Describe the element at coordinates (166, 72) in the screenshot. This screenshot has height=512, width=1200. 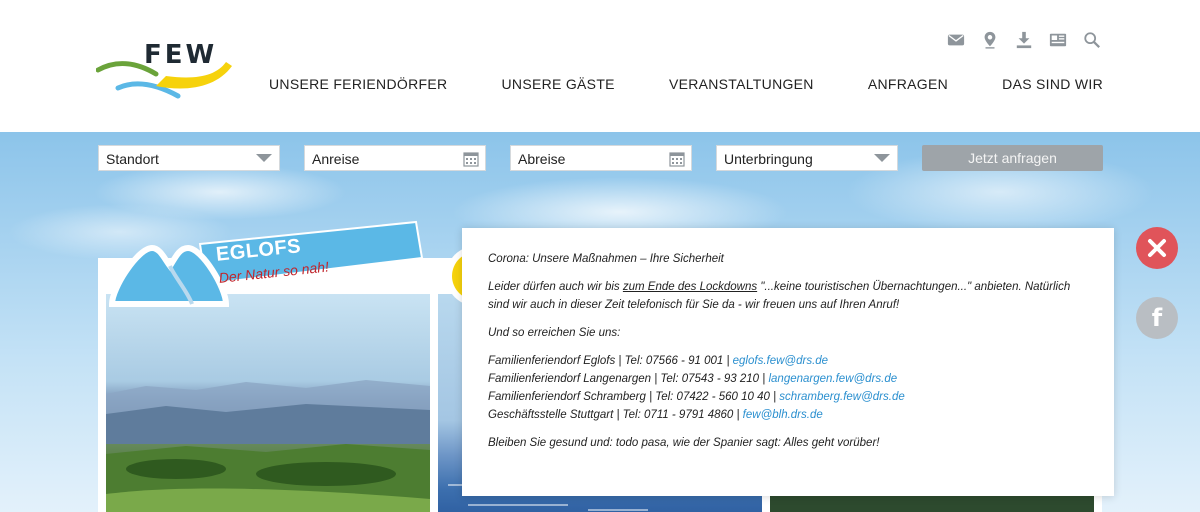
I see `few-logo: FEW` at that location.